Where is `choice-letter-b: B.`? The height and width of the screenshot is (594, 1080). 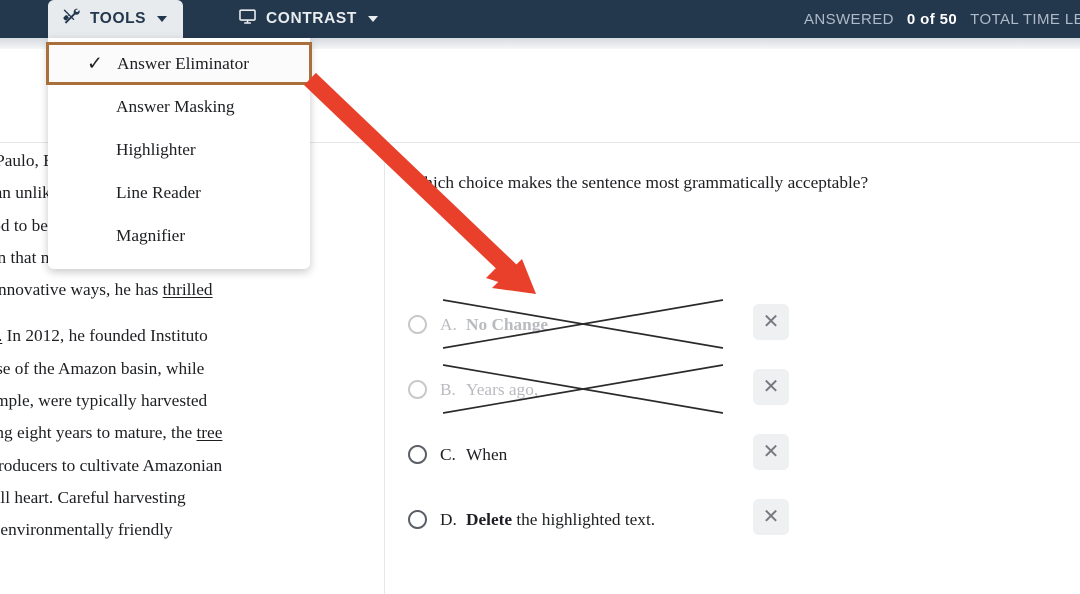 choice-letter-b: B. is located at coordinates (448, 389).